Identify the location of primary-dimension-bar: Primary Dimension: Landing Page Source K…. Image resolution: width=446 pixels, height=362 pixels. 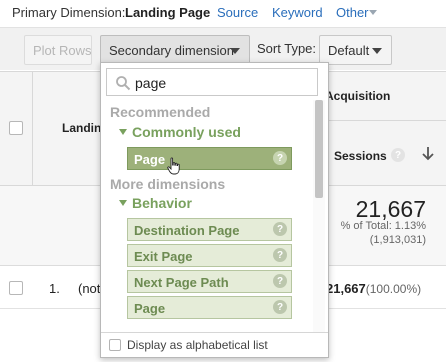
(223, 13).